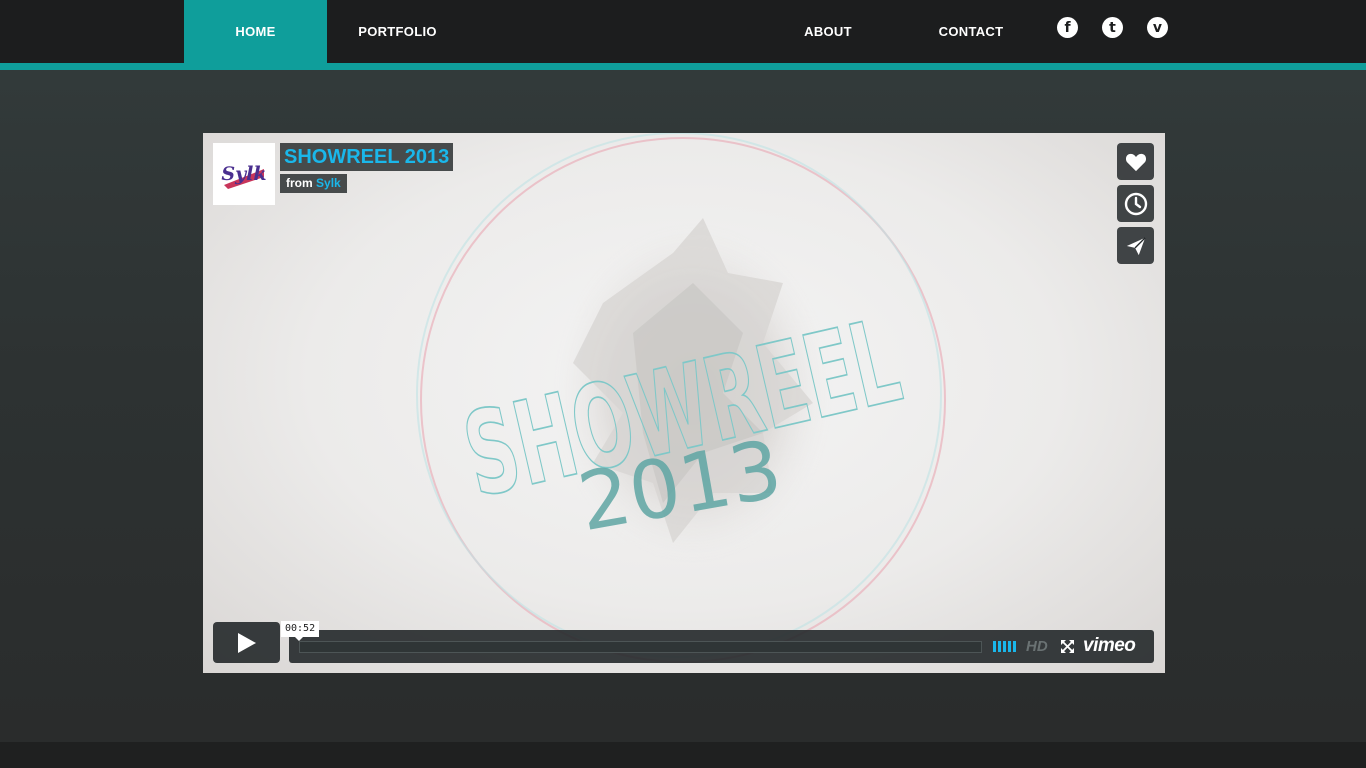 This screenshot has height=768, width=1366. Describe the element at coordinates (255, 31) in the screenshot. I see `nav-home: HOME` at that location.